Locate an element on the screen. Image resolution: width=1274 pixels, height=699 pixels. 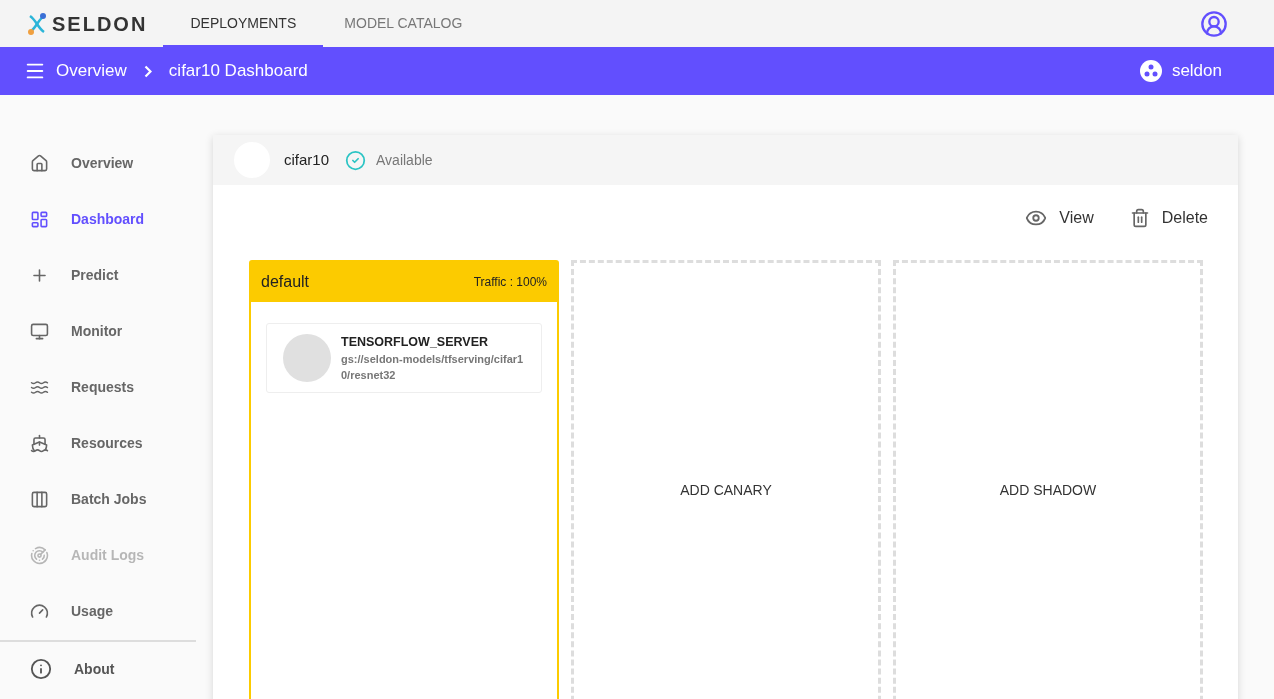
sidebar-item: Overview is located at coordinates (98, 163).